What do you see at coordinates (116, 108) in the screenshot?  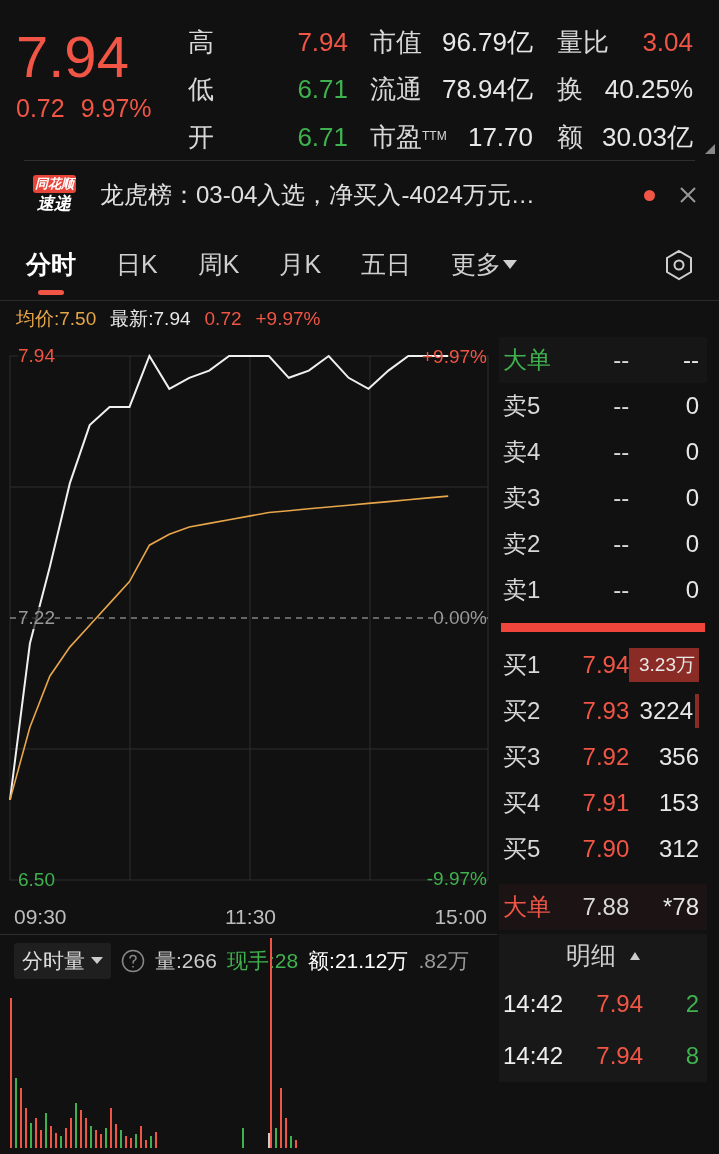 I see `price-change-percent: 9.97%` at bounding box center [116, 108].